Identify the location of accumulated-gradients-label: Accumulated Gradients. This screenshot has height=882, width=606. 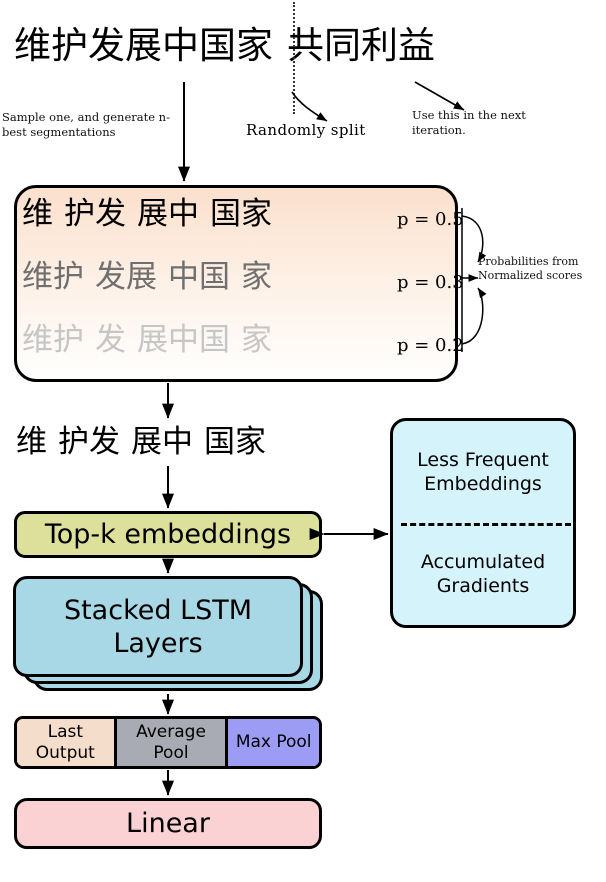
(483, 574).